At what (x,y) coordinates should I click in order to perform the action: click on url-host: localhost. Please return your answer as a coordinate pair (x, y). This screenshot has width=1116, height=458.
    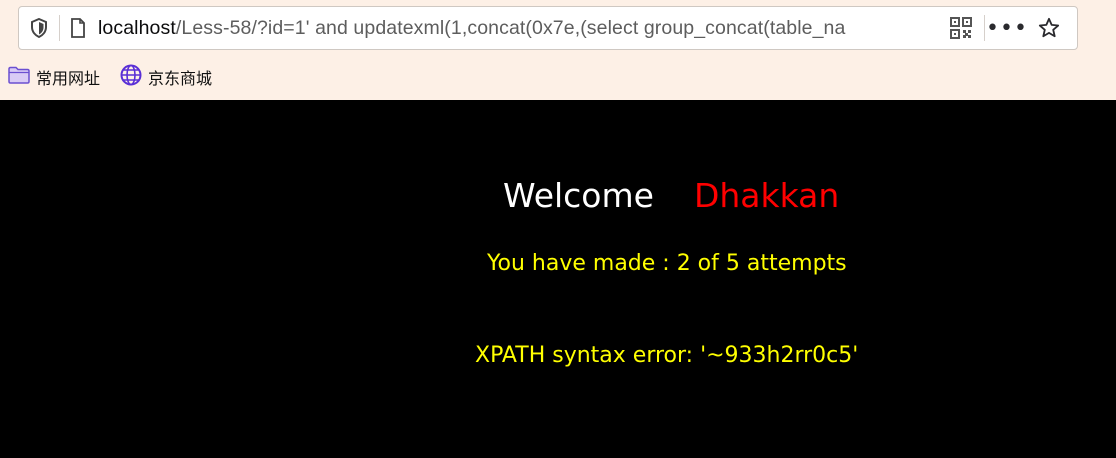
    Looking at the image, I should click on (137, 27).